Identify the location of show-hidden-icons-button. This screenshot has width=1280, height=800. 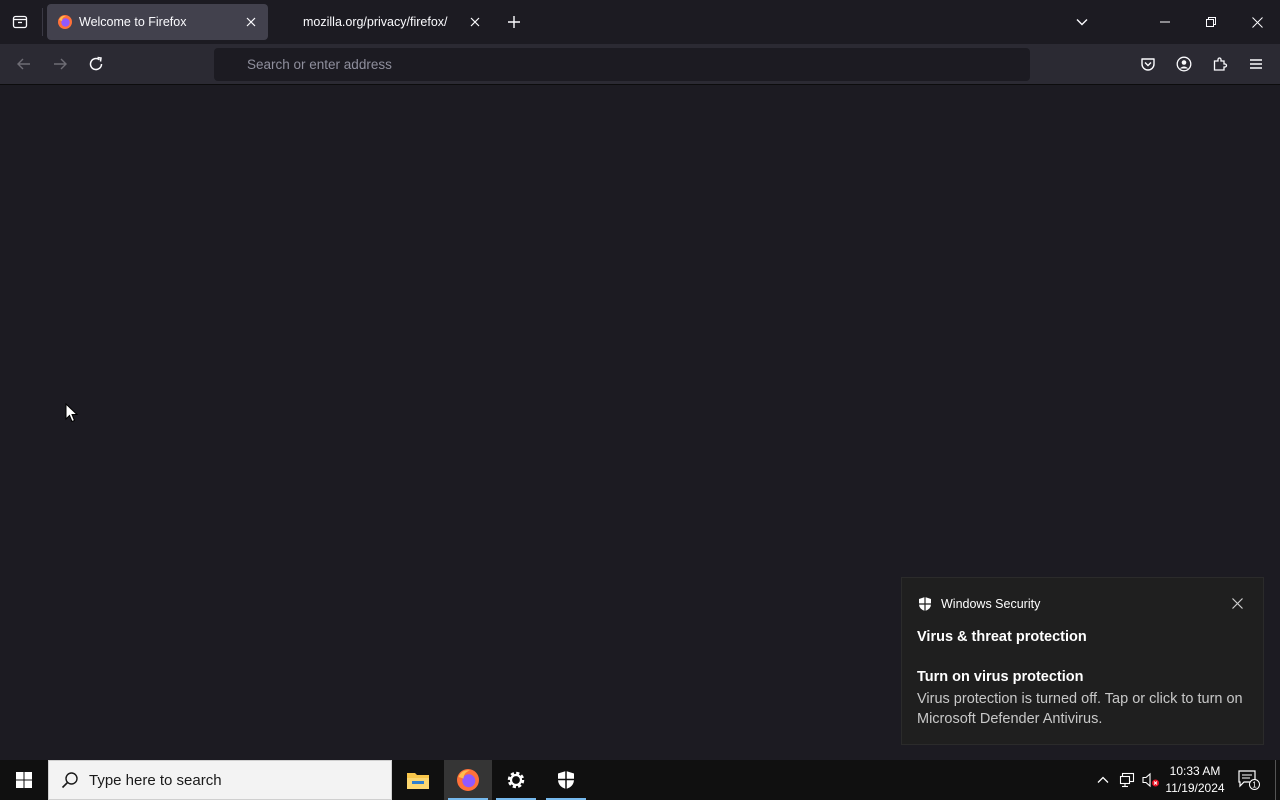
(1103, 780).